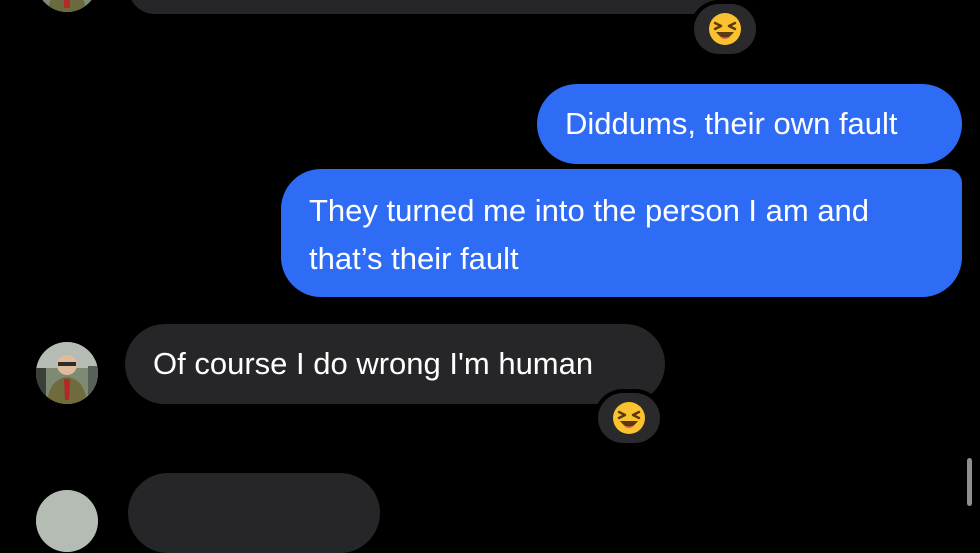  What do you see at coordinates (254, 513) in the screenshot?
I see `message-bubble-incoming-bottom` at bounding box center [254, 513].